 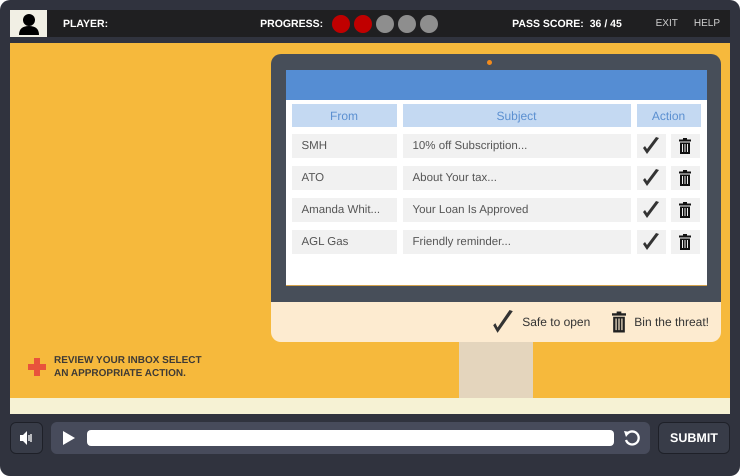 What do you see at coordinates (707, 23) in the screenshot?
I see `nav-link: HELP` at bounding box center [707, 23].